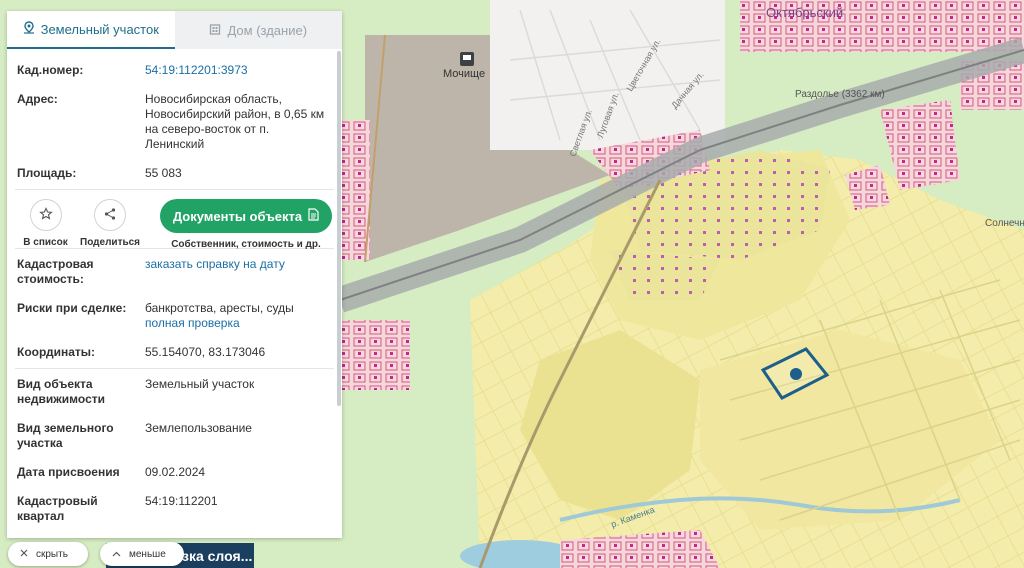 The height and width of the screenshot is (568, 1024). Describe the element at coordinates (175, 144) in the screenshot. I see `address-line: Ленинский` at that location.